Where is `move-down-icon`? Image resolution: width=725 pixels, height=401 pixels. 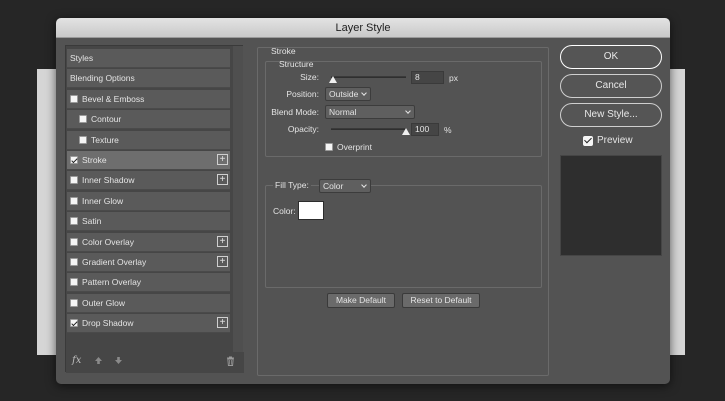
move-down-icon is located at coordinates (118, 362).